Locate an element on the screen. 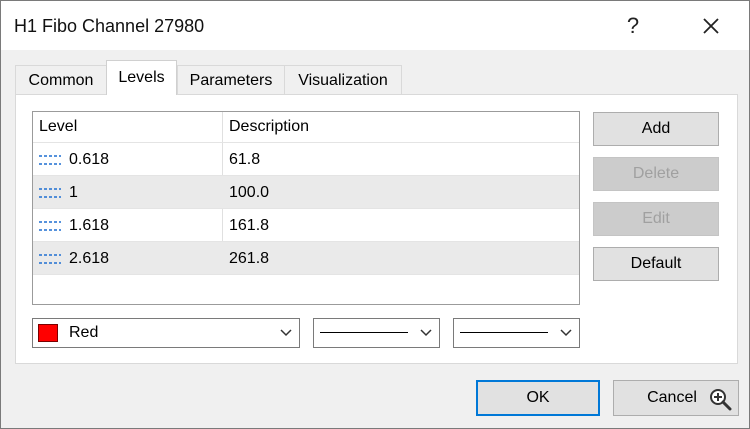 This screenshot has height=429, width=750. column-header-level: Level is located at coordinates (128, 127).